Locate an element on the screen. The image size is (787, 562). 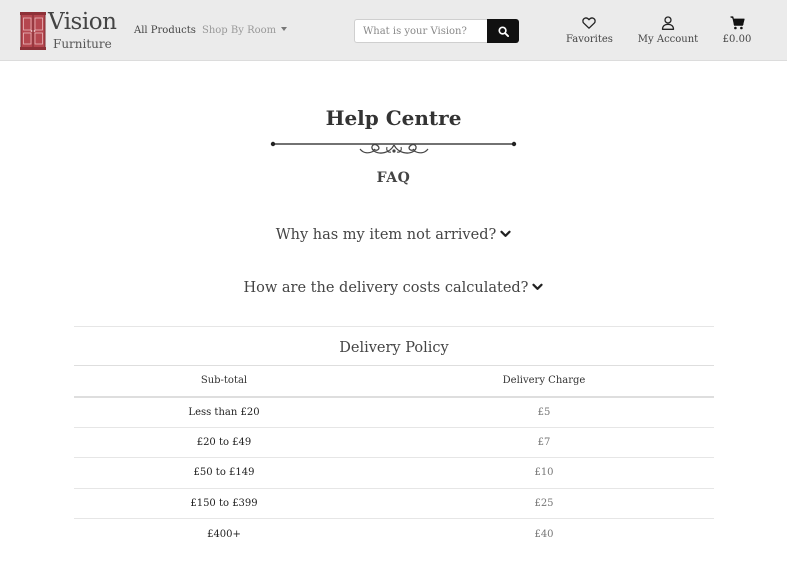
faq-question-item-not-arrived: Why has my item not arrived? is located at coordinates (393, 235).